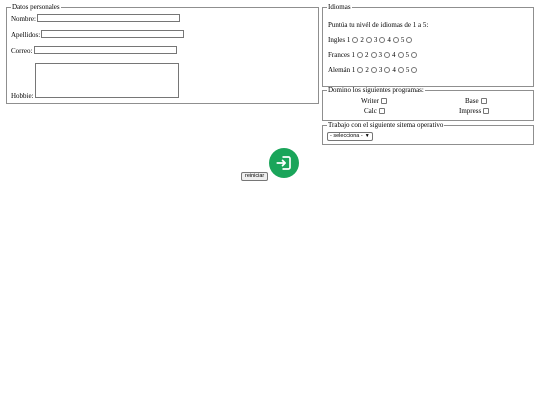 This screenshot has width=540, height=405. Describe the element at coordinates (346, 136) in the screenshot. I see `sistema-select-value: - selecciona -` at that location.